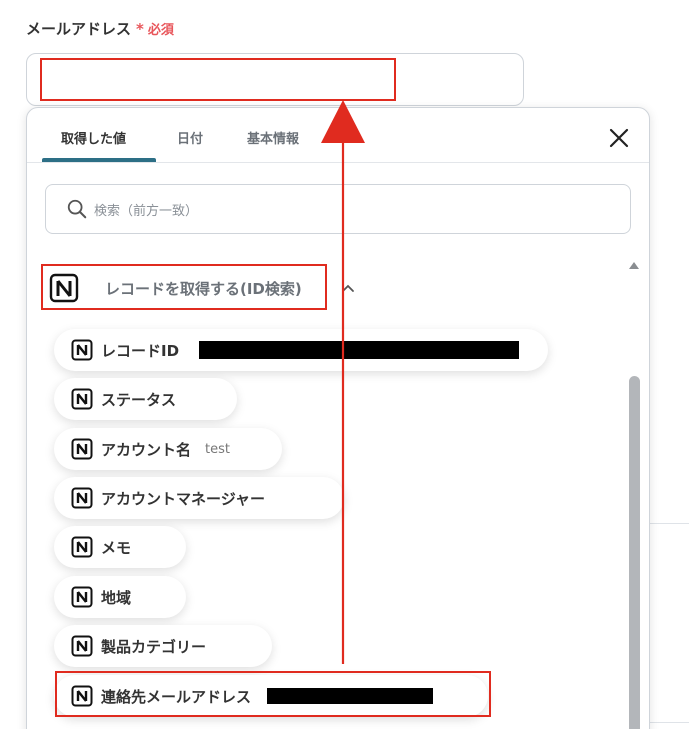 This screenshot has width=689, height=729. Describe the element at coordinates (217, 449) in the screenshot. I see `item-value: test` at that location.